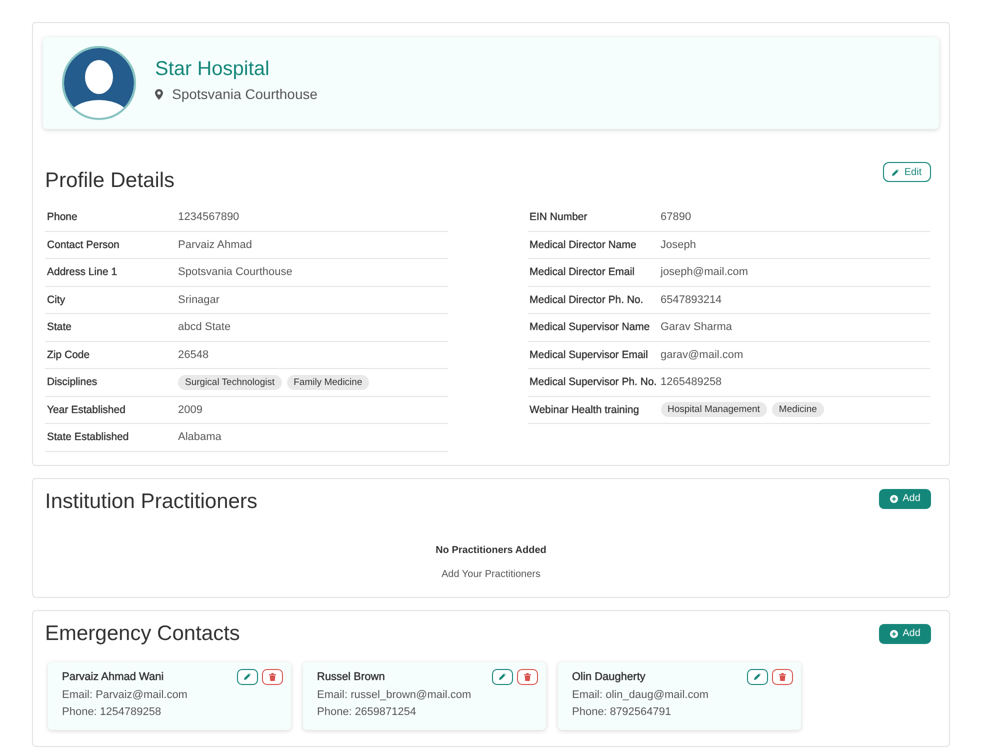 The image size is (1000, 750). Describe the element at coordinates (367, 712) in the screenshot. I see `contact-phone: Phone: 2659871254` at that location.